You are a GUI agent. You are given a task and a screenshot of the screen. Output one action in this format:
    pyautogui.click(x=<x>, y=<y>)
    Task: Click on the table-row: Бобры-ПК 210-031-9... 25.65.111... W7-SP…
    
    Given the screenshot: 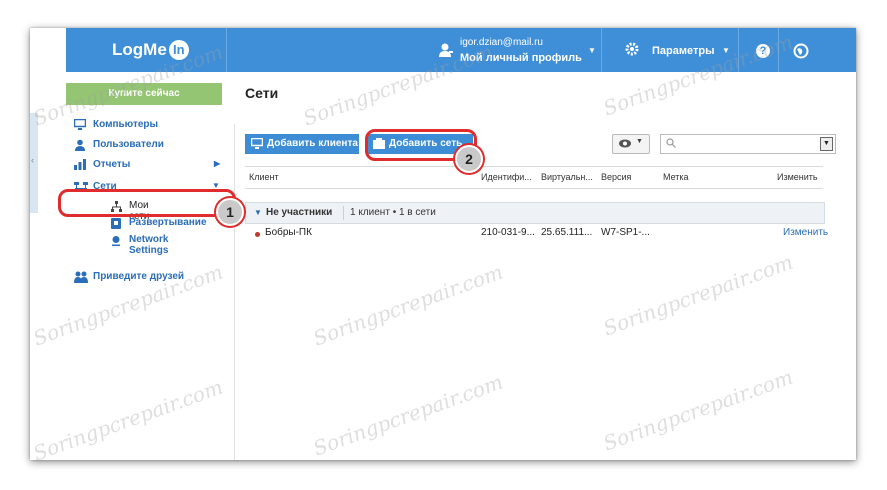 What is the action you would take?
    pyautogui.click(x=536, y=235)
    